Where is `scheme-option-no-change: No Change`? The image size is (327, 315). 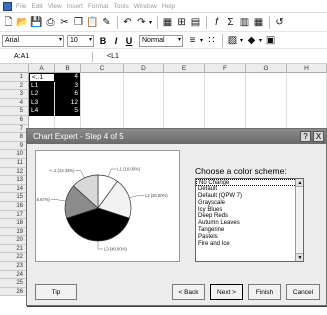
scheme-option-no-change: No Change is located at coordinates (249, 182).